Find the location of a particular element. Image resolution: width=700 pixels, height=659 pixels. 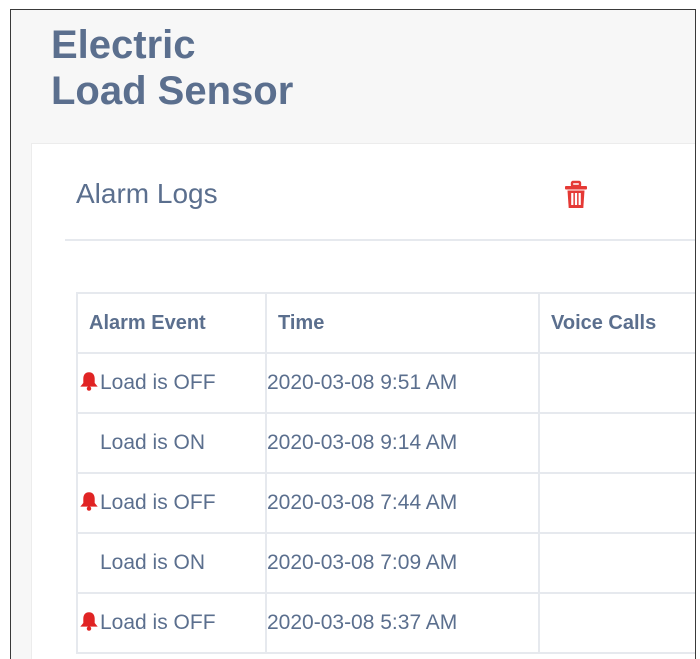

time-cell: 2020-03-08 7:09 AM is located at coordinates (402, 563).